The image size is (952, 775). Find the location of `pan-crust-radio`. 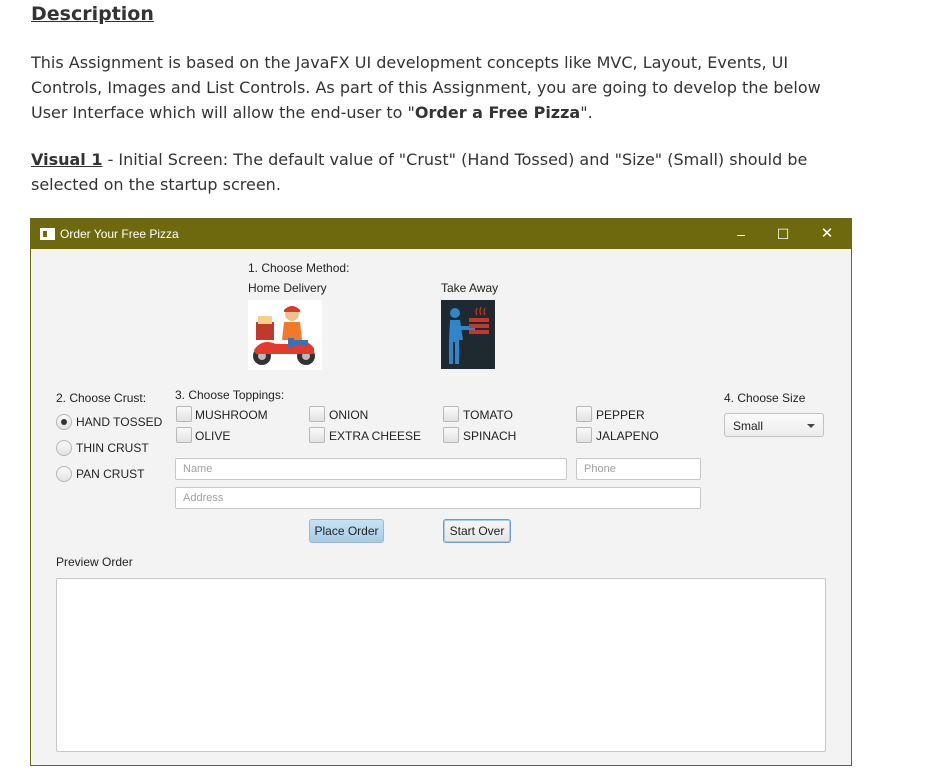

pan-crust-radio is located at coordinates (64, 474).